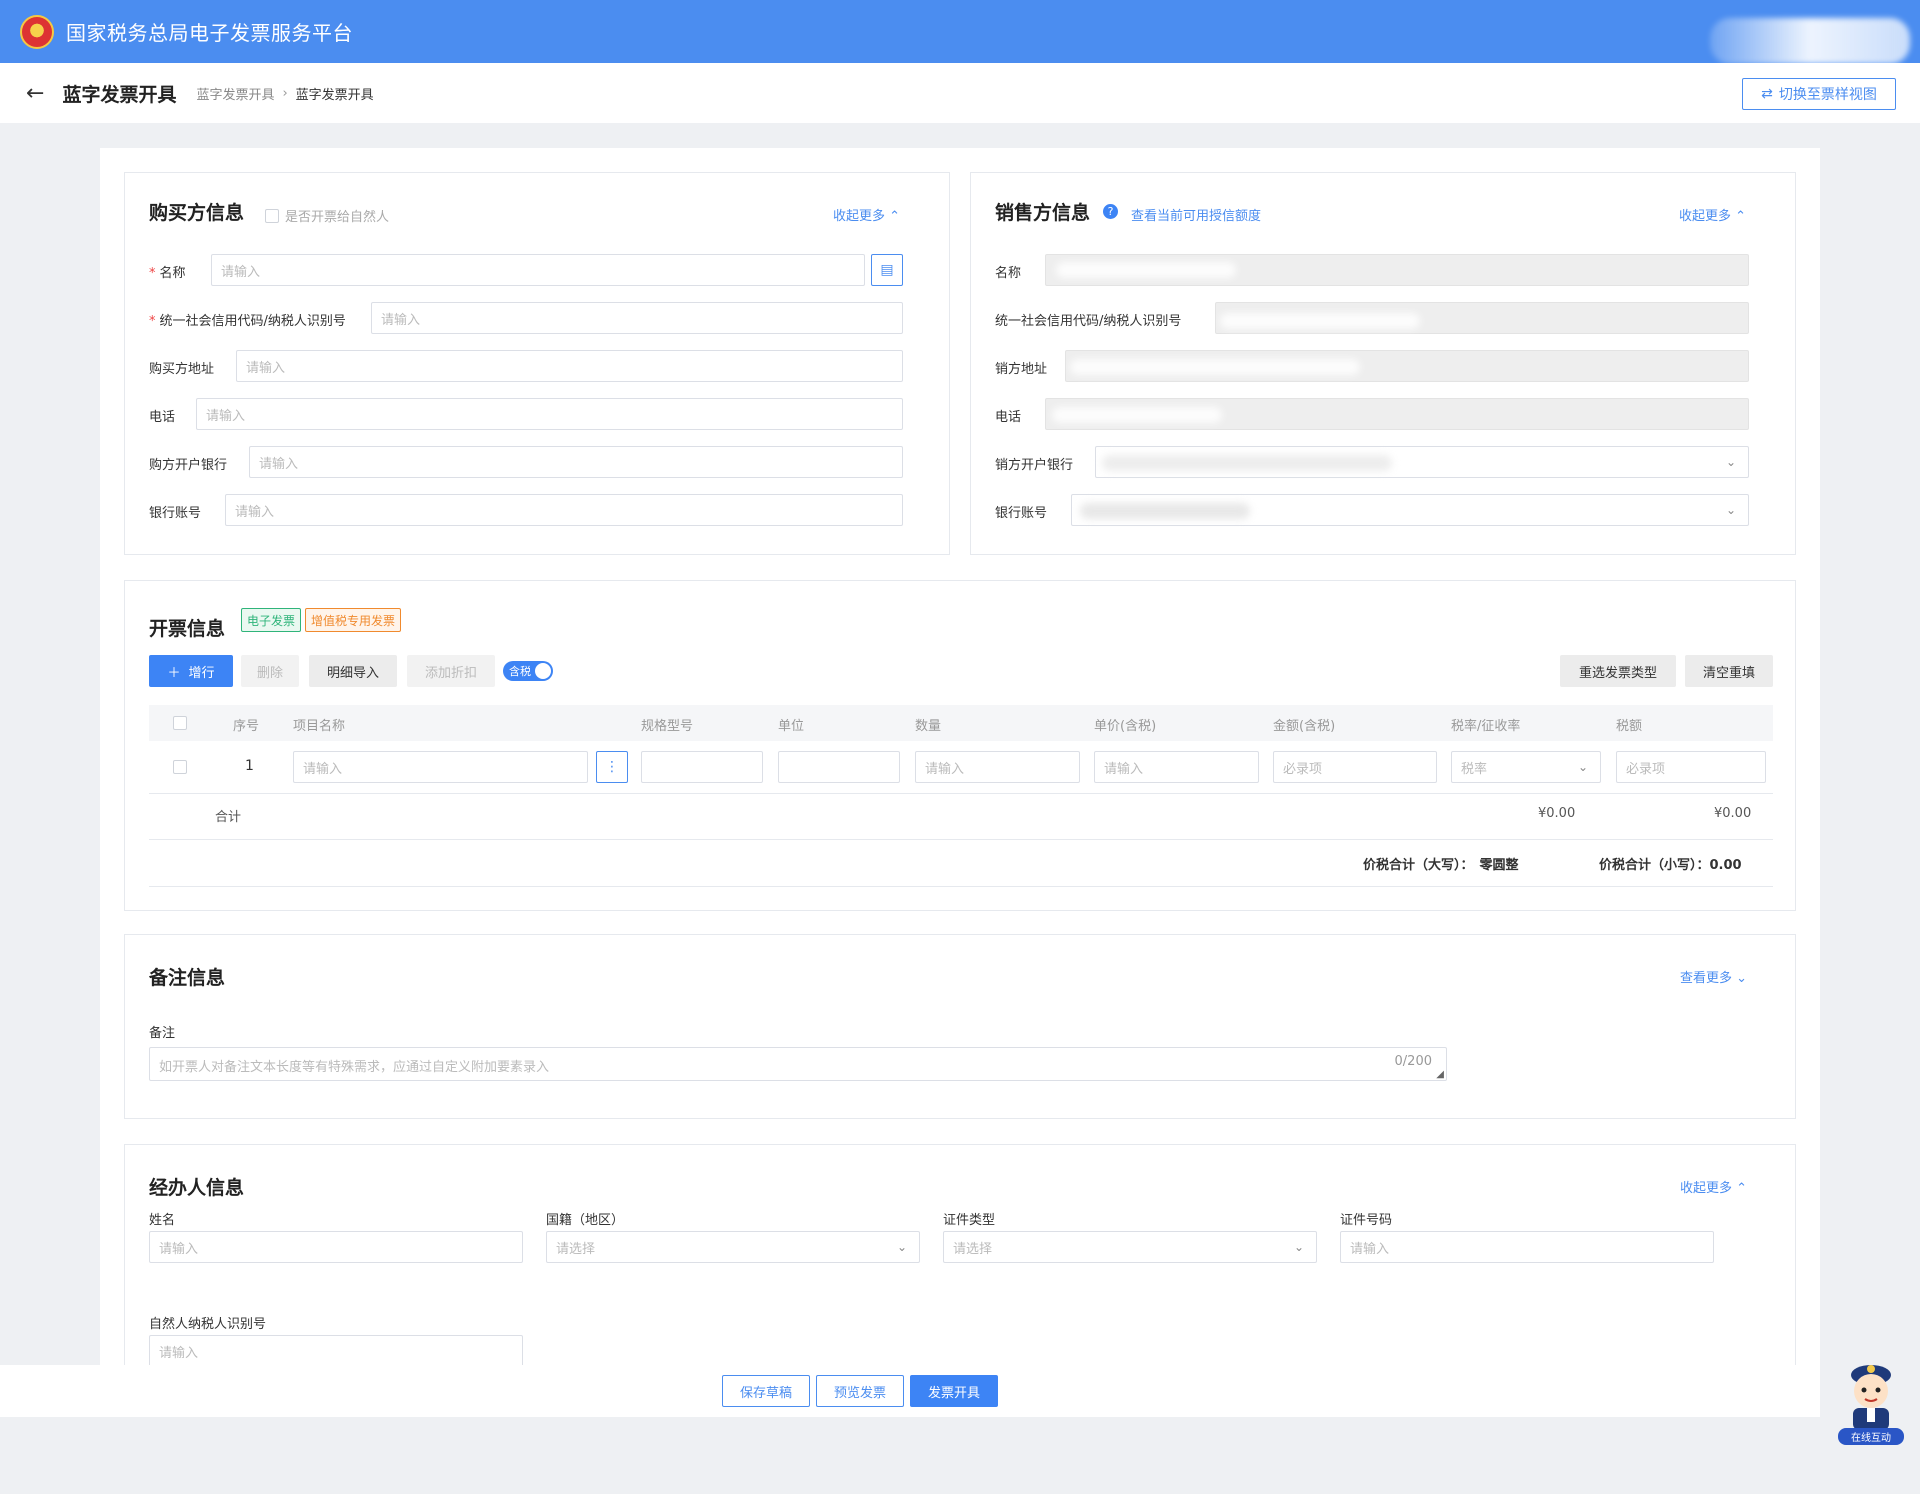 The image size is (1920, 1494). I want to click on user-info-blurred, so click(1810, 41).